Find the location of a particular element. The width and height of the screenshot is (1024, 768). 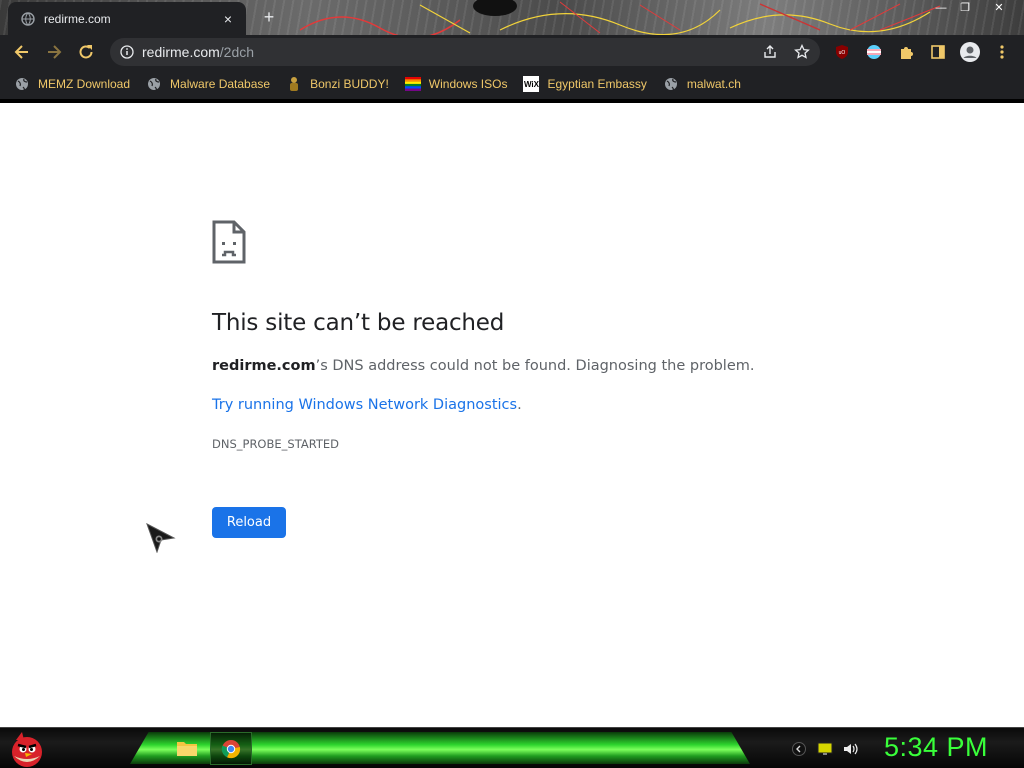

browser-titlebar: redirme.com × + — ❐ ✕ is located at coordinates (512, 17).